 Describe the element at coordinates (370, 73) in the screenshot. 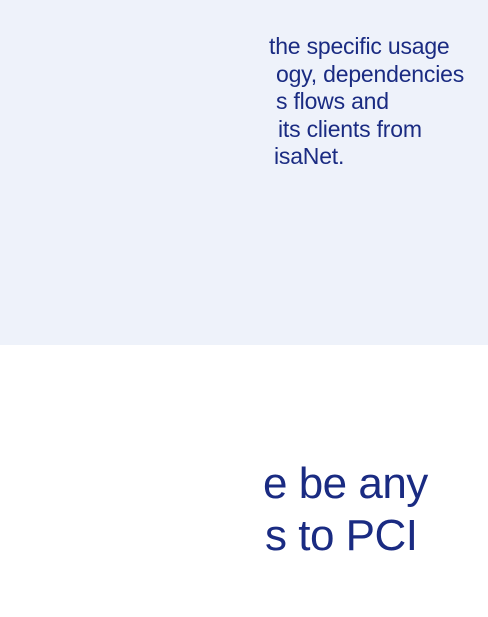

I see `info-card-line-2: ogy, dependencies` at that location.